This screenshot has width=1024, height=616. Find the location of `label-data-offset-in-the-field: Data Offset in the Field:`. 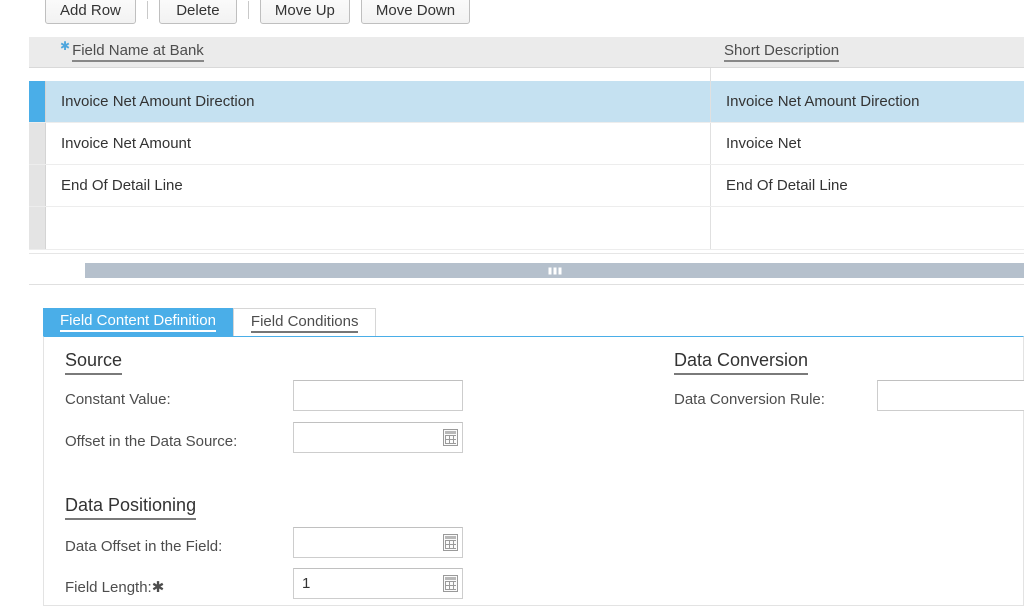

label-data-offset-in-the-field: Data Offset in the Field: is located at coordinates (143, 546).